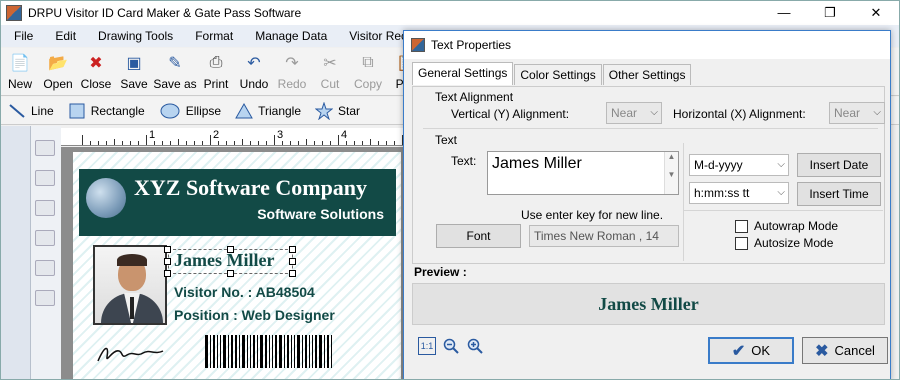 This screenshot has height=380, width=900. What do you see at coordinates (751, 350) in the screenshot?
I see `ok-button: ✔ OK` at bounding box center [751, 350].